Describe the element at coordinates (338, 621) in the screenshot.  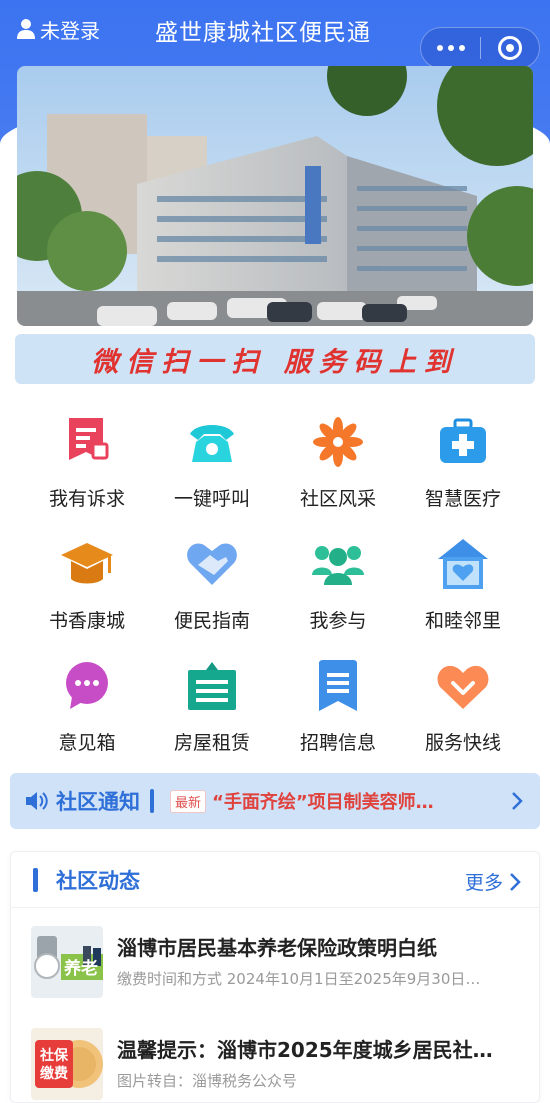
I see `grid-label: 我参与` at that location.